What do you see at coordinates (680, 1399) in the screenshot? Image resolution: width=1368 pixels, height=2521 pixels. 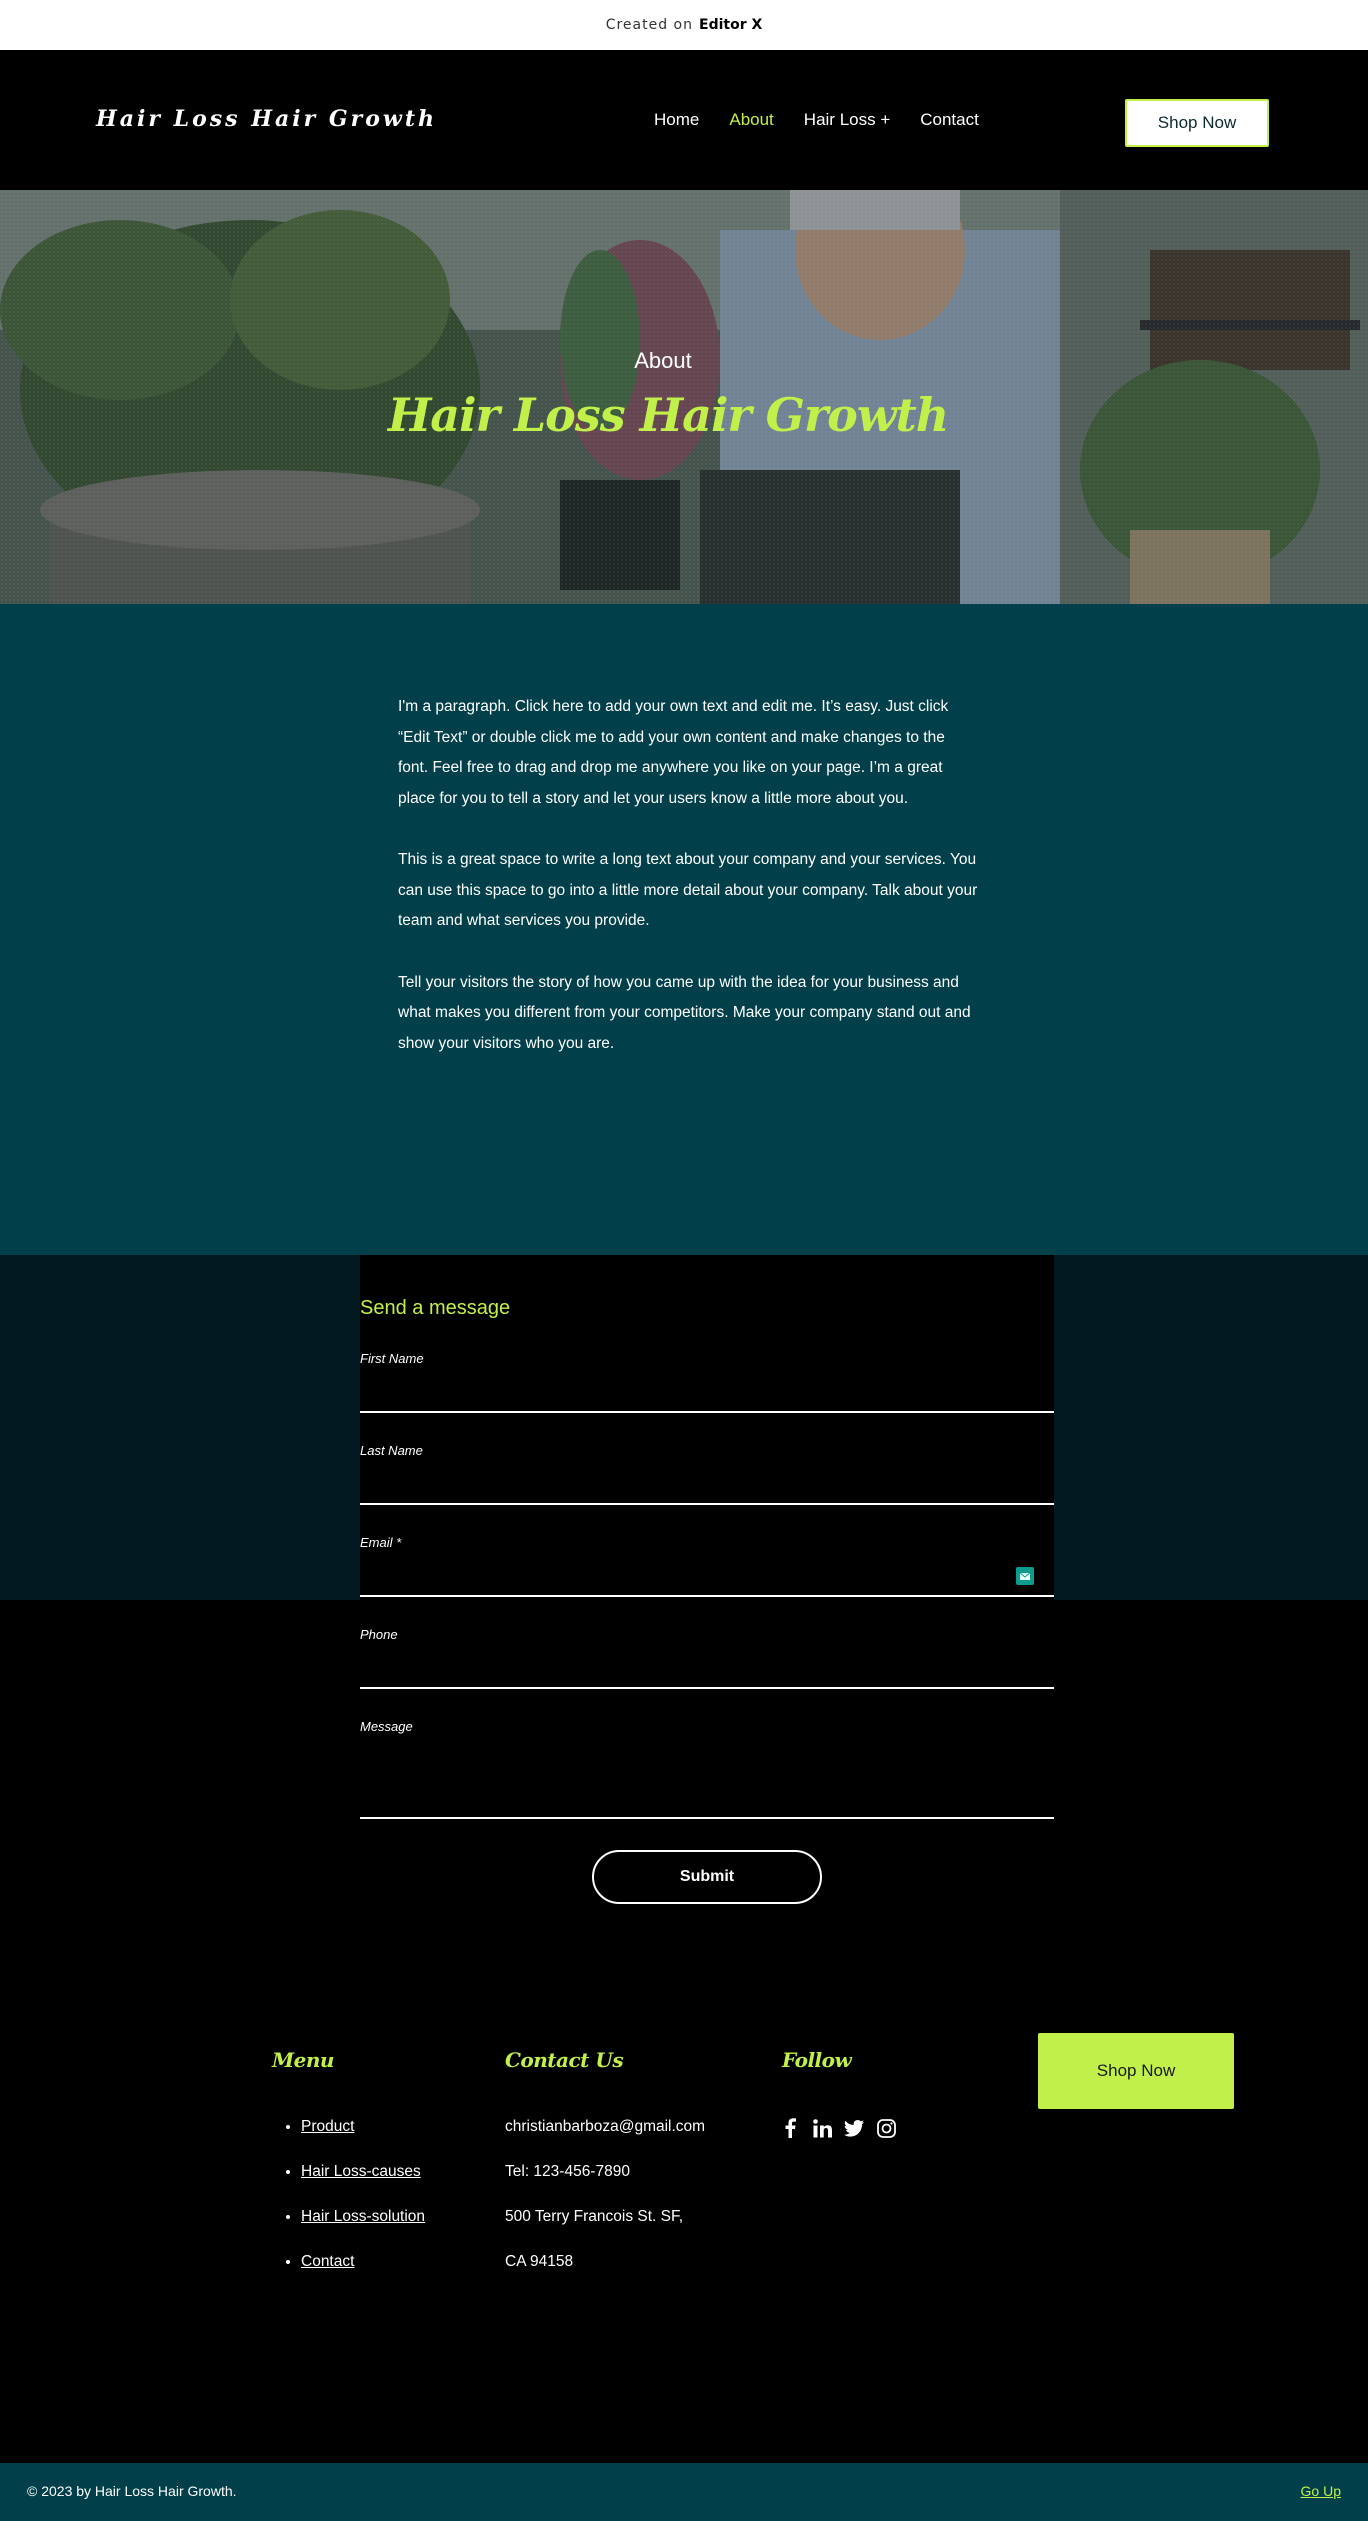 I see `first-name-input` at bounding box center [680, 1399].